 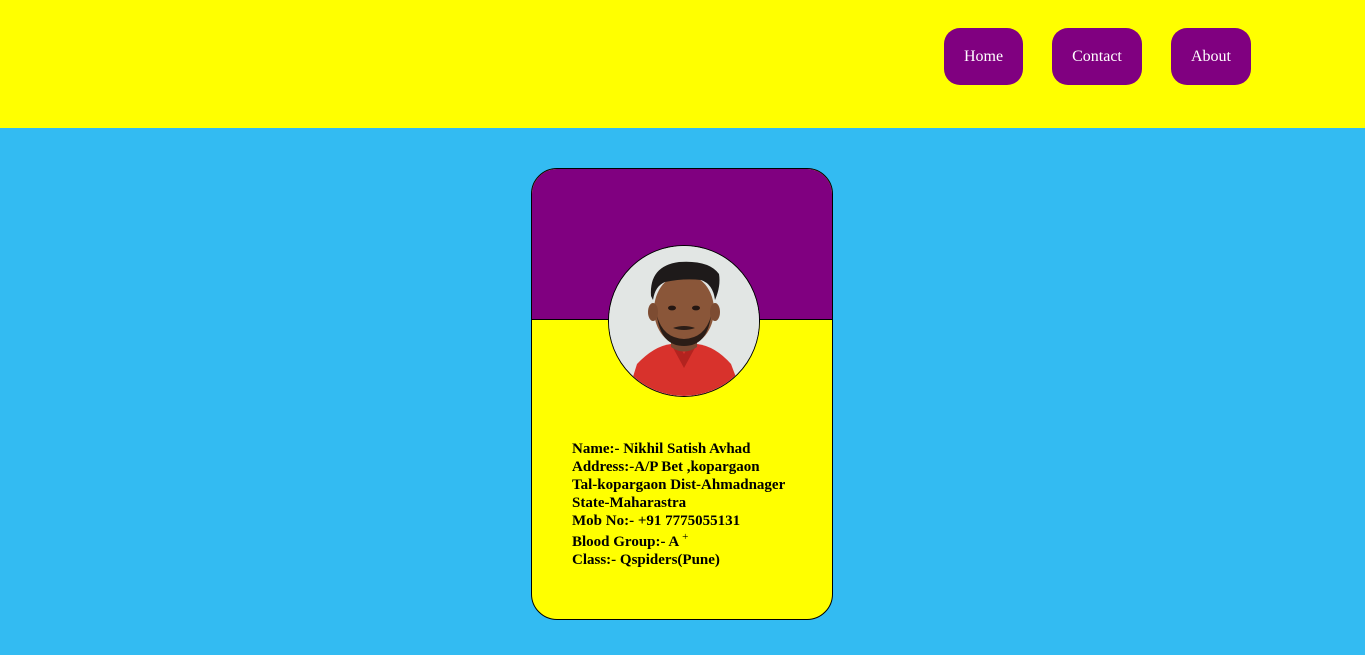 What do you see at coordinates (679, 485) in the screenshot?
I see `address-line-2: Tal-kopargaon Dist-Ahmadnager` at bounding box center [679, 485].